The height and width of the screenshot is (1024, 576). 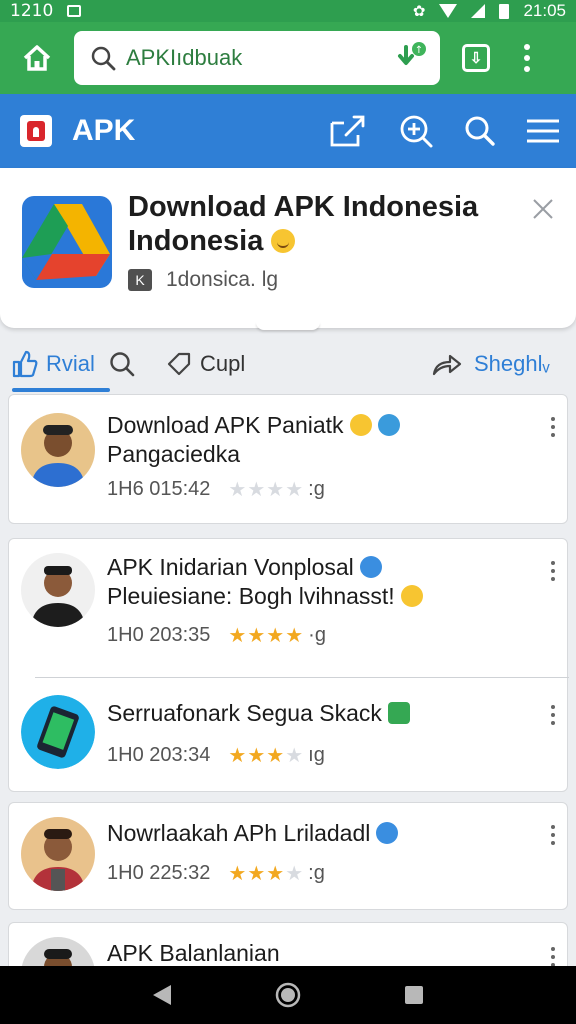 What do you see at coordinates (159, 489) in the screenshot?
I see `post-time: 1H6 015:42` at bounding box center [159, 489].